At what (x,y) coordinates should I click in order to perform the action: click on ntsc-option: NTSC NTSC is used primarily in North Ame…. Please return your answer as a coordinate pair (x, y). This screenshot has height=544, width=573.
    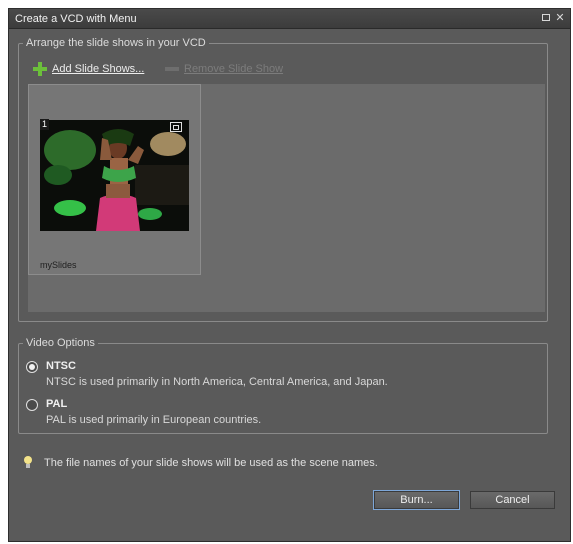
    Looking at the image, I should click on (207, 374).